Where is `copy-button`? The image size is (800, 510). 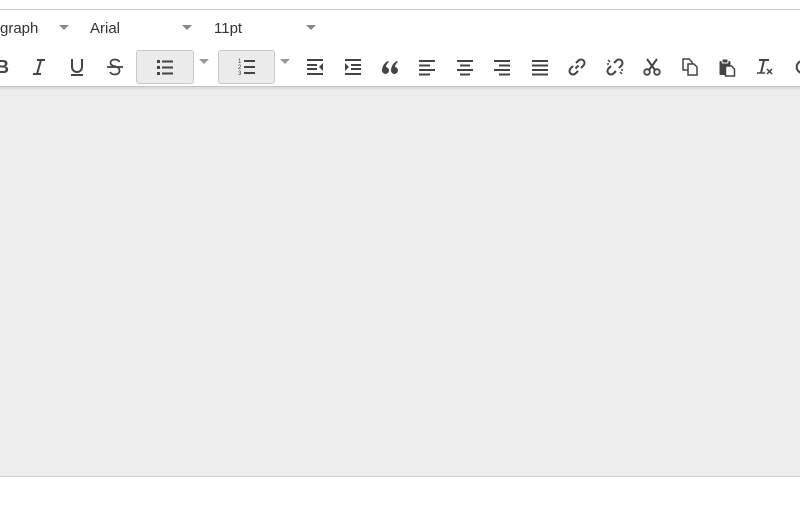 copy-button is located at coordinates (690, 67).